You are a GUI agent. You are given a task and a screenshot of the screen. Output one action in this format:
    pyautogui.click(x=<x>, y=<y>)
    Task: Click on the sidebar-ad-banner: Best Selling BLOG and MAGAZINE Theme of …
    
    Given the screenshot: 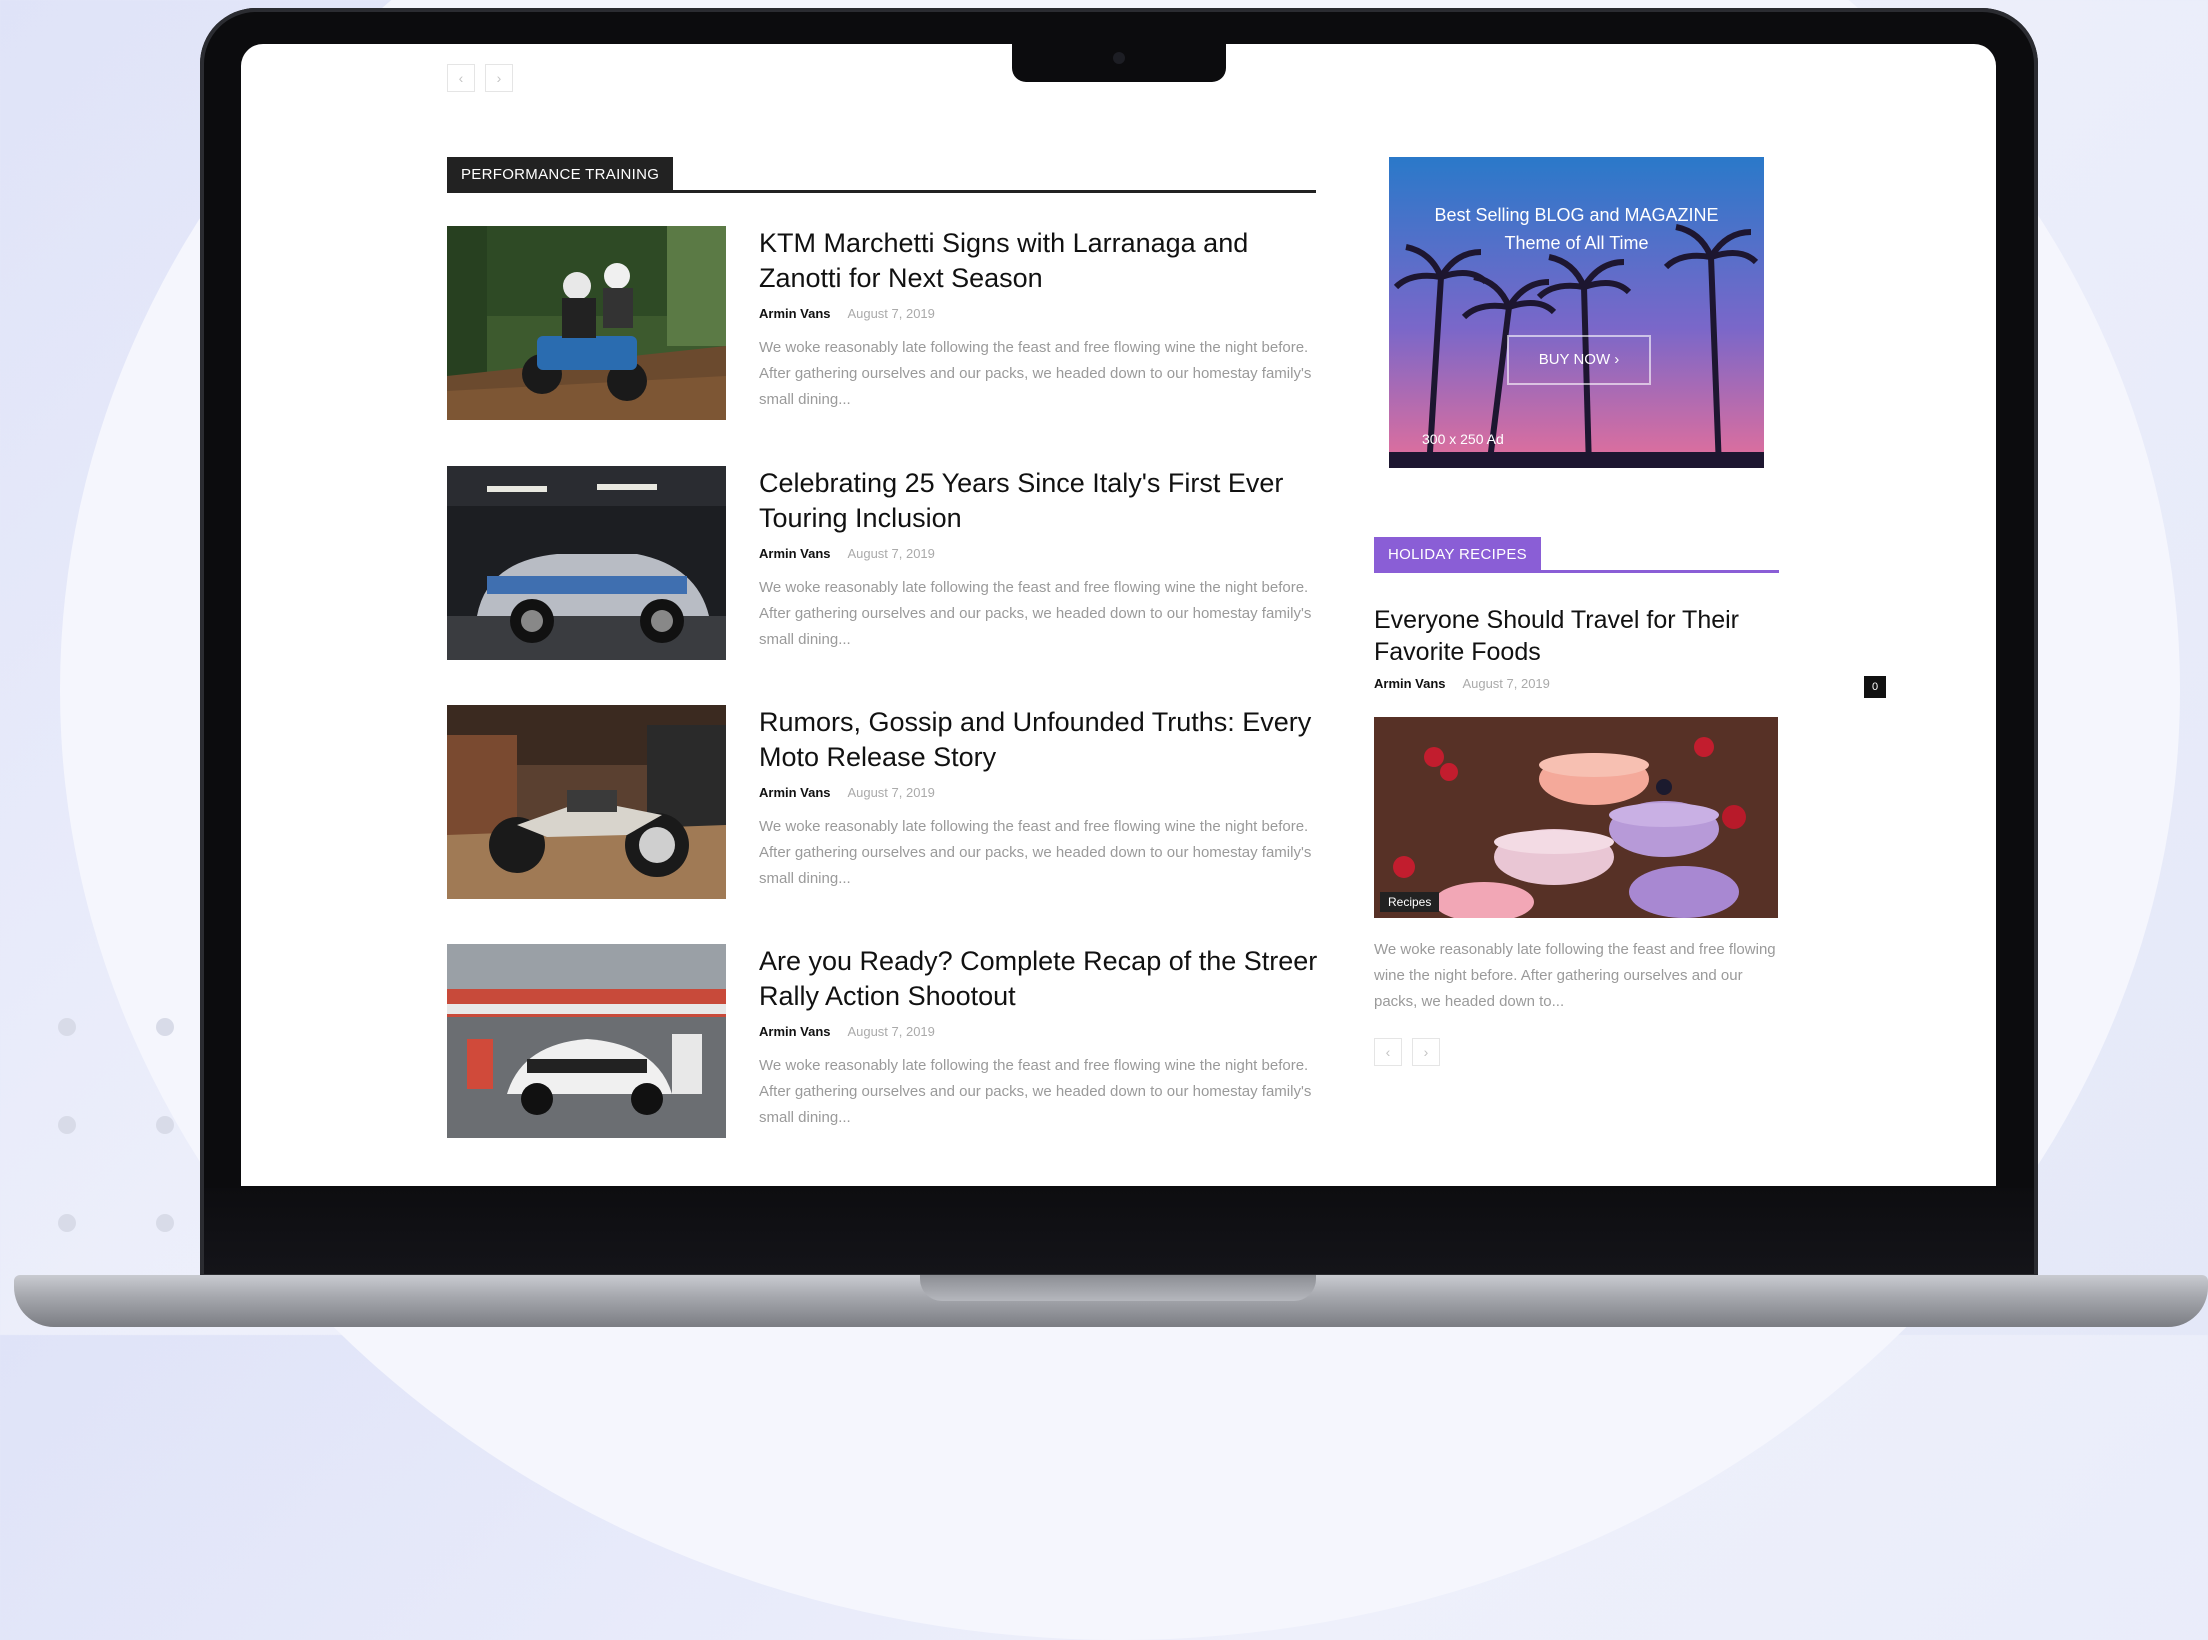 What is the action you would take?
    pyautogui.click(x=1576, y=312)
    